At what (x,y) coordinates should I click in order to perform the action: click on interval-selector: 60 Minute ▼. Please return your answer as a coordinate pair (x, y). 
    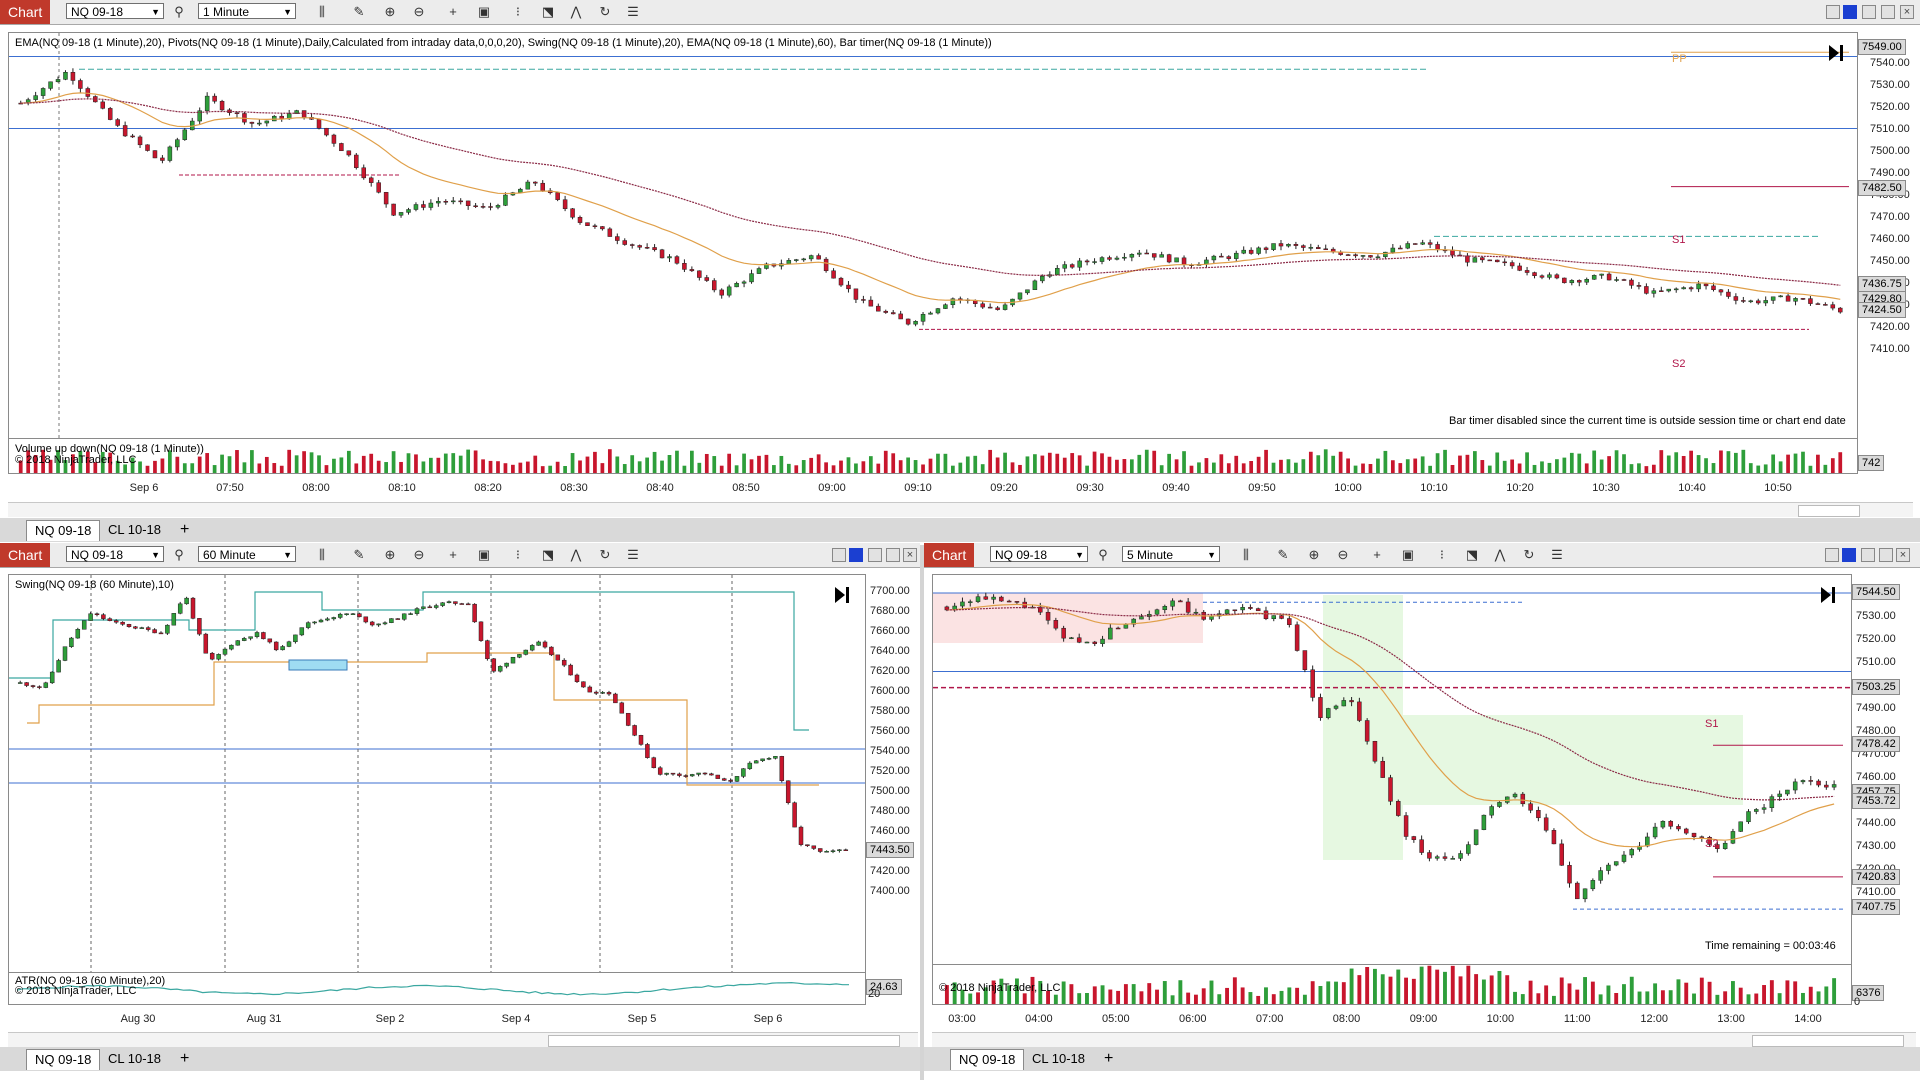
    Looking at the image, I should click on (247, 554).